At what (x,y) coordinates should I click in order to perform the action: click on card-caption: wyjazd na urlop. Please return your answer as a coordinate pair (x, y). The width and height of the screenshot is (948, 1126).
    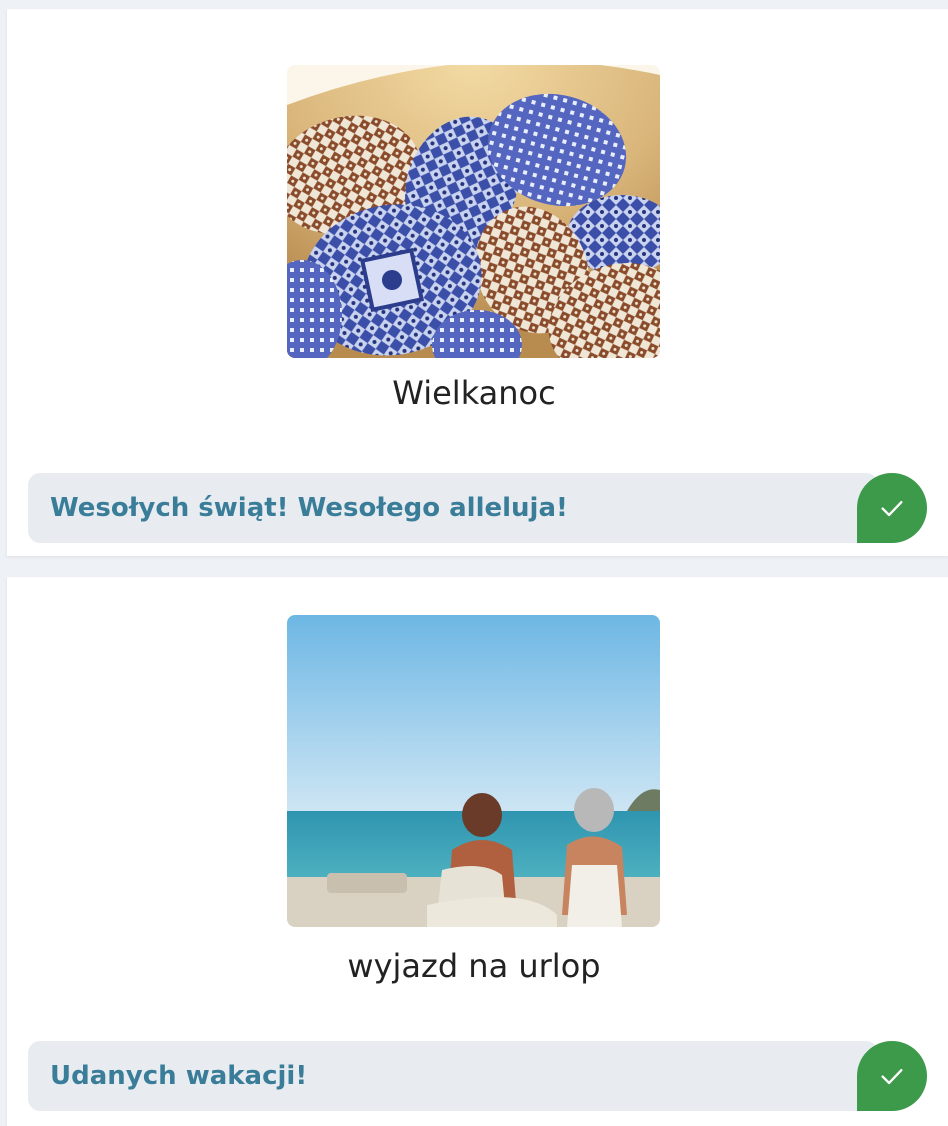
    Looking at the image, I should click on (474, 966).